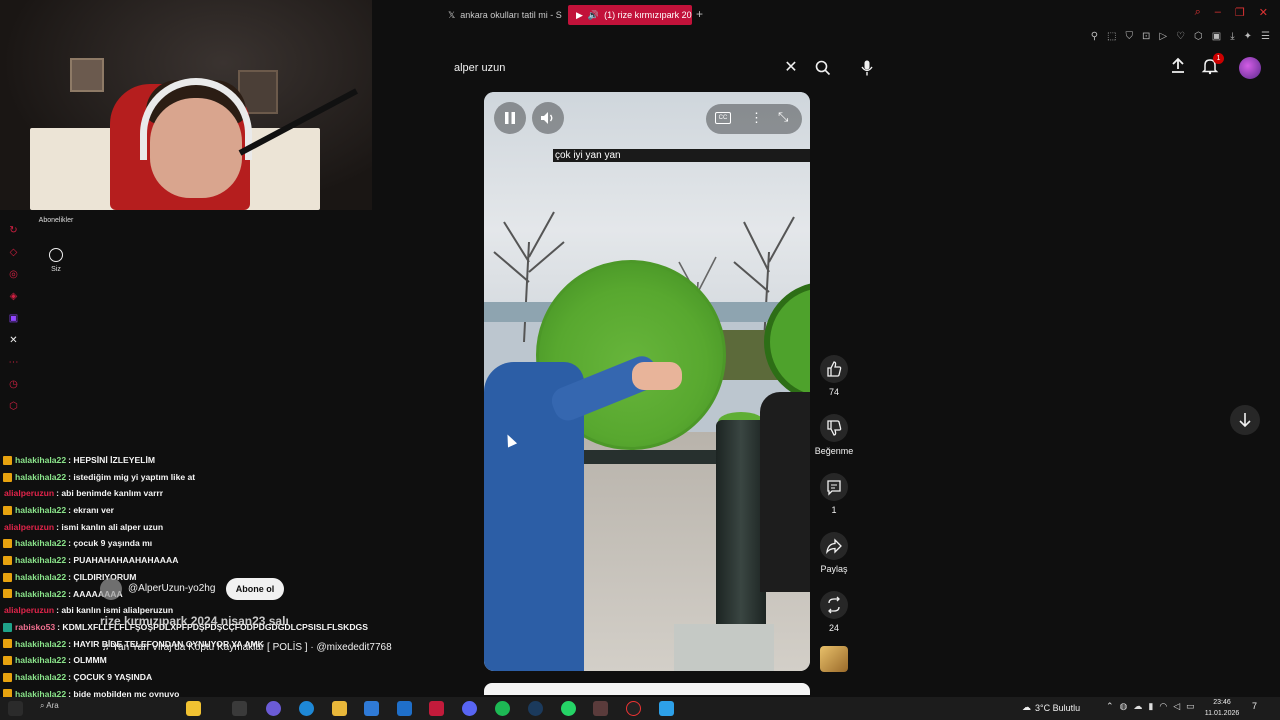  Describe the element at coordinates (13, 296) in the screenshot. I see `messenger-icon: ◈` at that location.